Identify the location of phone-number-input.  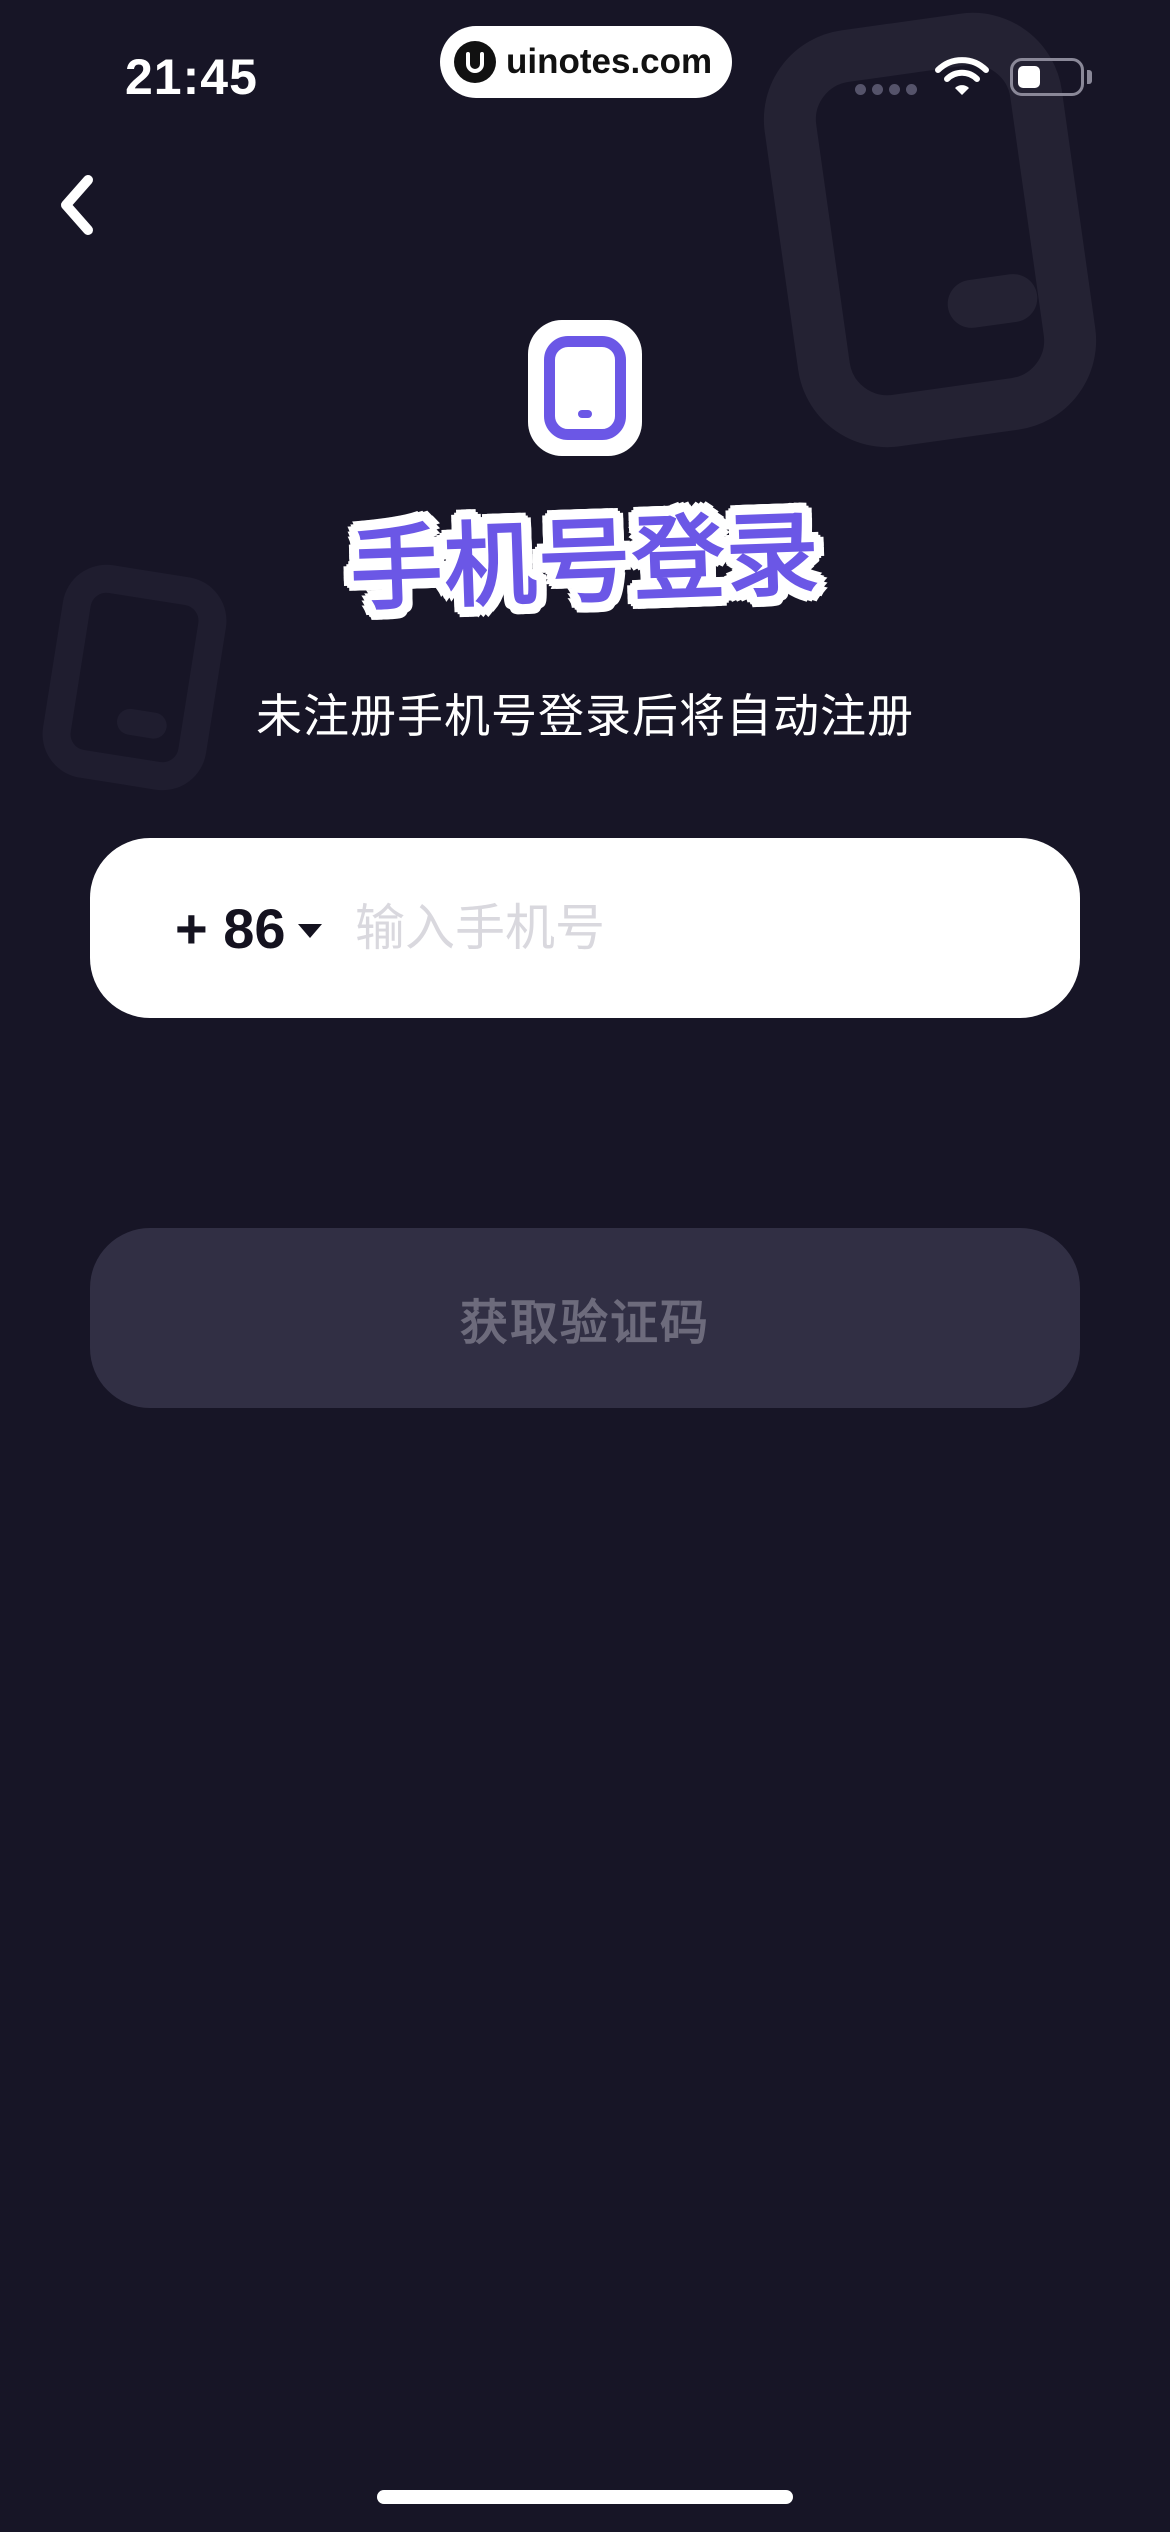
(700, 928).